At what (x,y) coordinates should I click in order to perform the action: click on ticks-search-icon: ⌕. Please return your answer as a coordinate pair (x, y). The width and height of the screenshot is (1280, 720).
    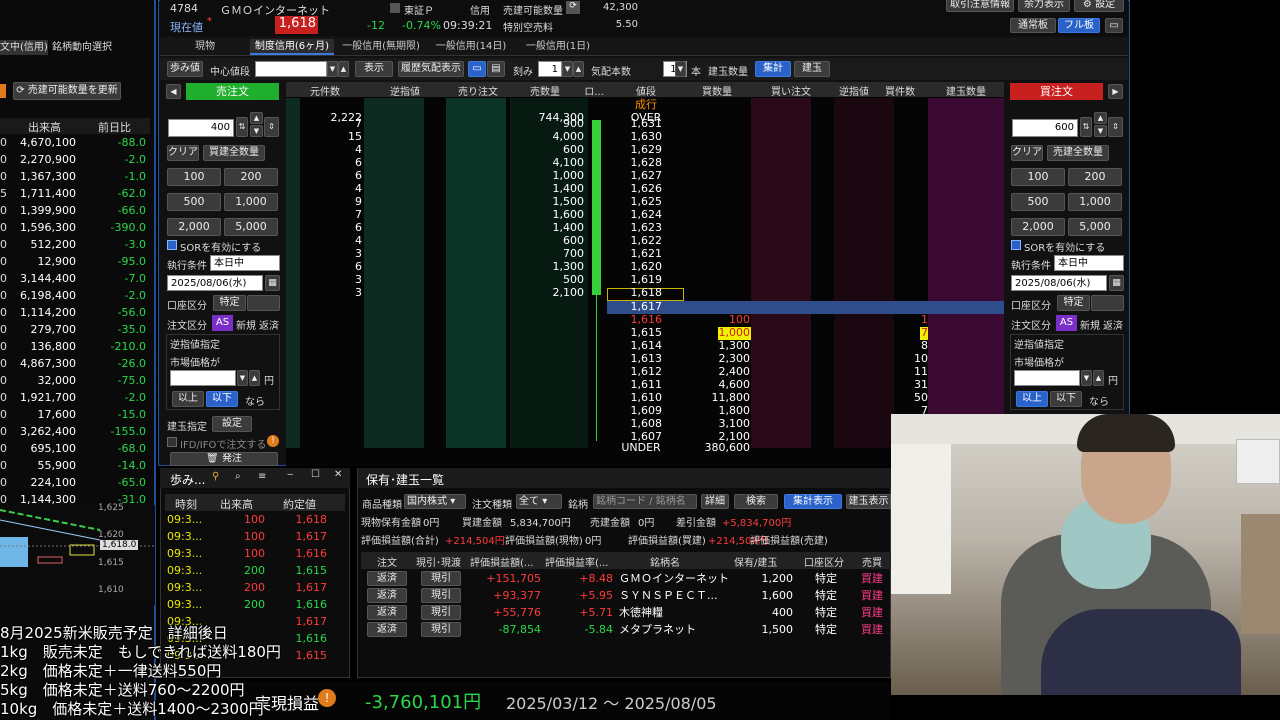
    Looking at the image, I should click on (238, 476).